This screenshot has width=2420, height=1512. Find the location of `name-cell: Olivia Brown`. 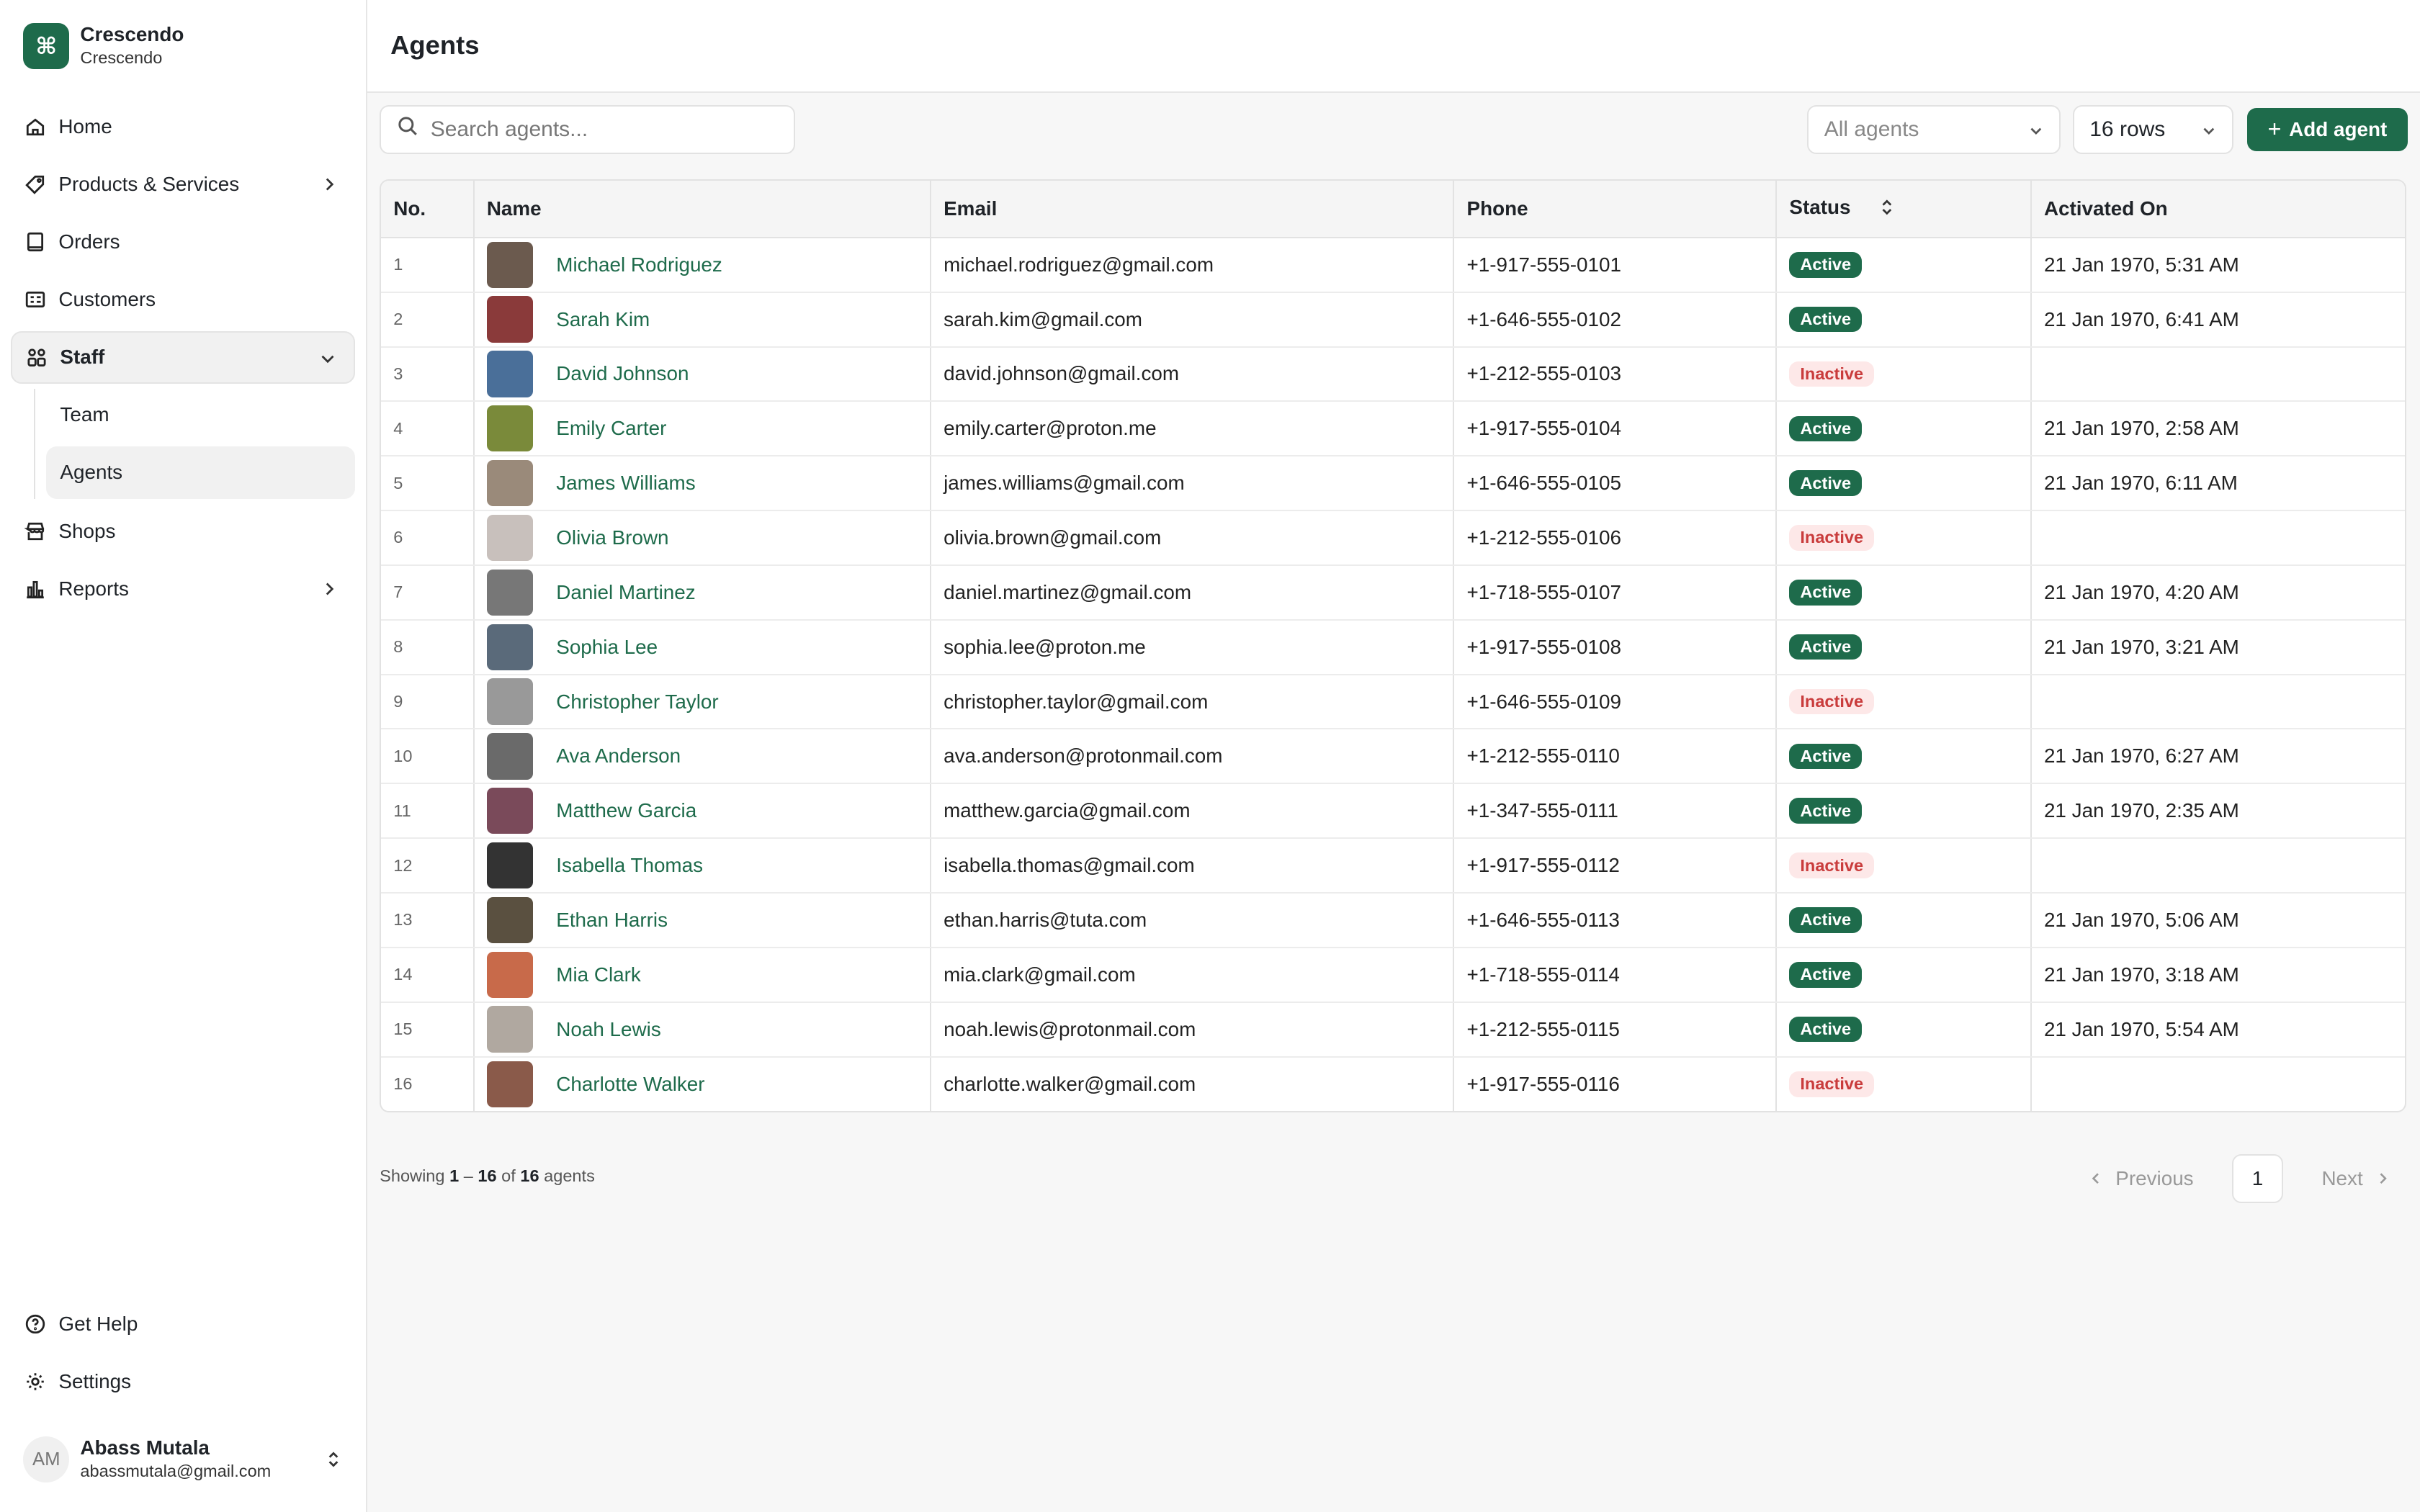

name-cell: Olivia Brown is located at coordinates (702, 538).